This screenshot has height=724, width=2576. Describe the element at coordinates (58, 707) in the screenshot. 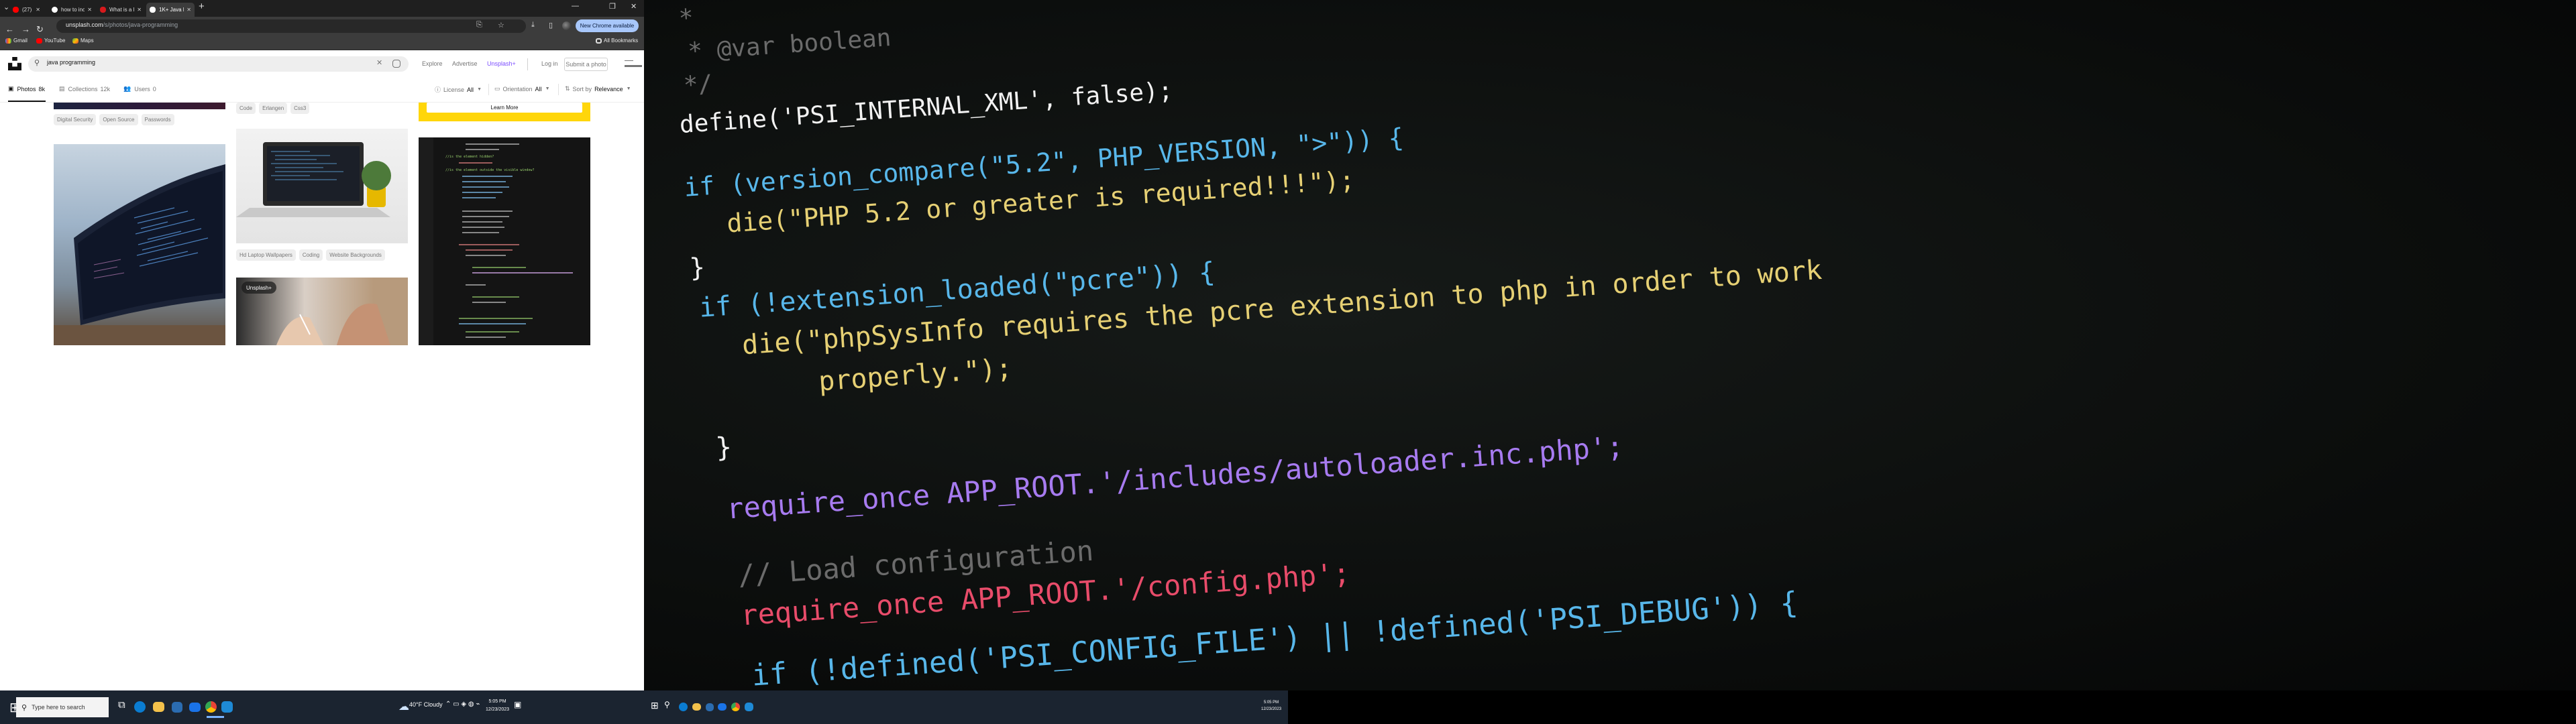

I see `taskbar-search-placeholder: Type here to search` at that location.